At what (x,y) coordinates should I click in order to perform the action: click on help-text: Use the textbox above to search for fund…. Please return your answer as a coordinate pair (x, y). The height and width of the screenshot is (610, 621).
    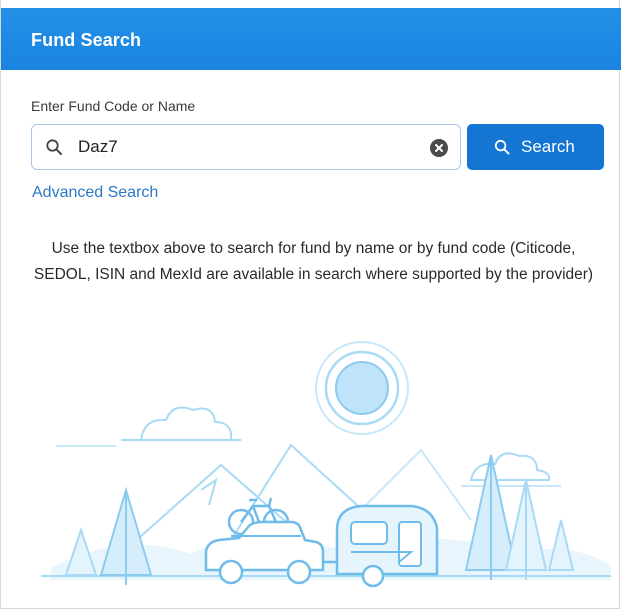
    Looking at the image, I should click on (313, 261).